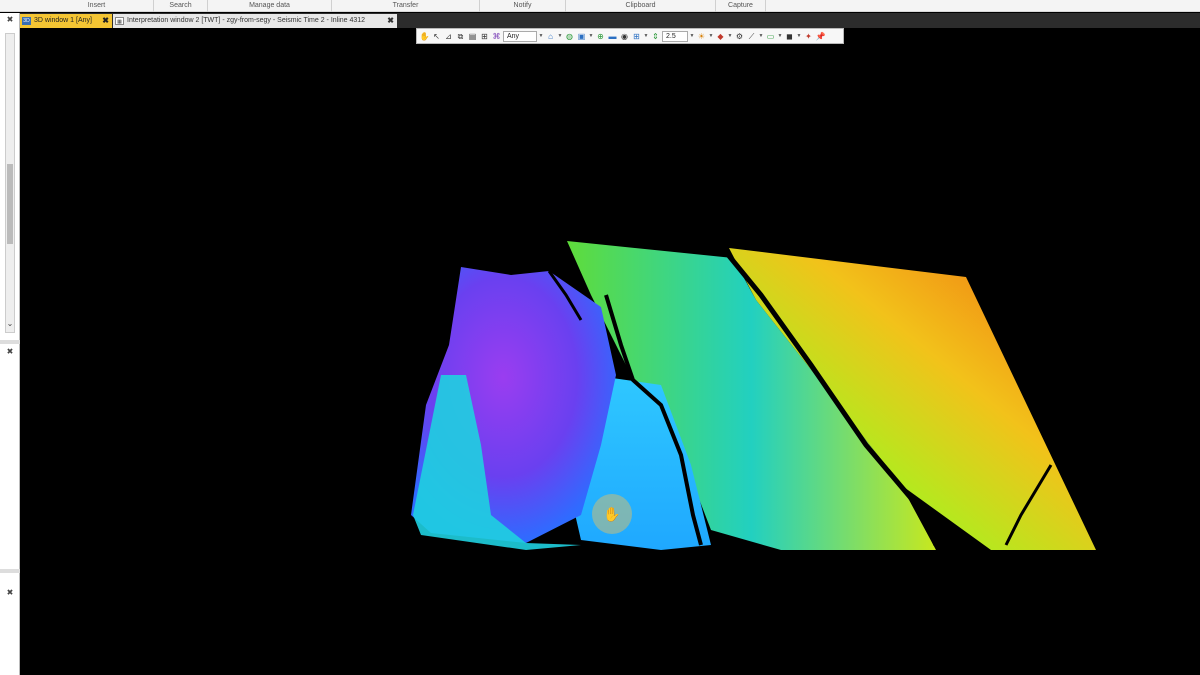 Image resolution: width=1200 pixels, height=675 pixels. I want to click on ribbon-group-capture: Capture, so click(741, 6).